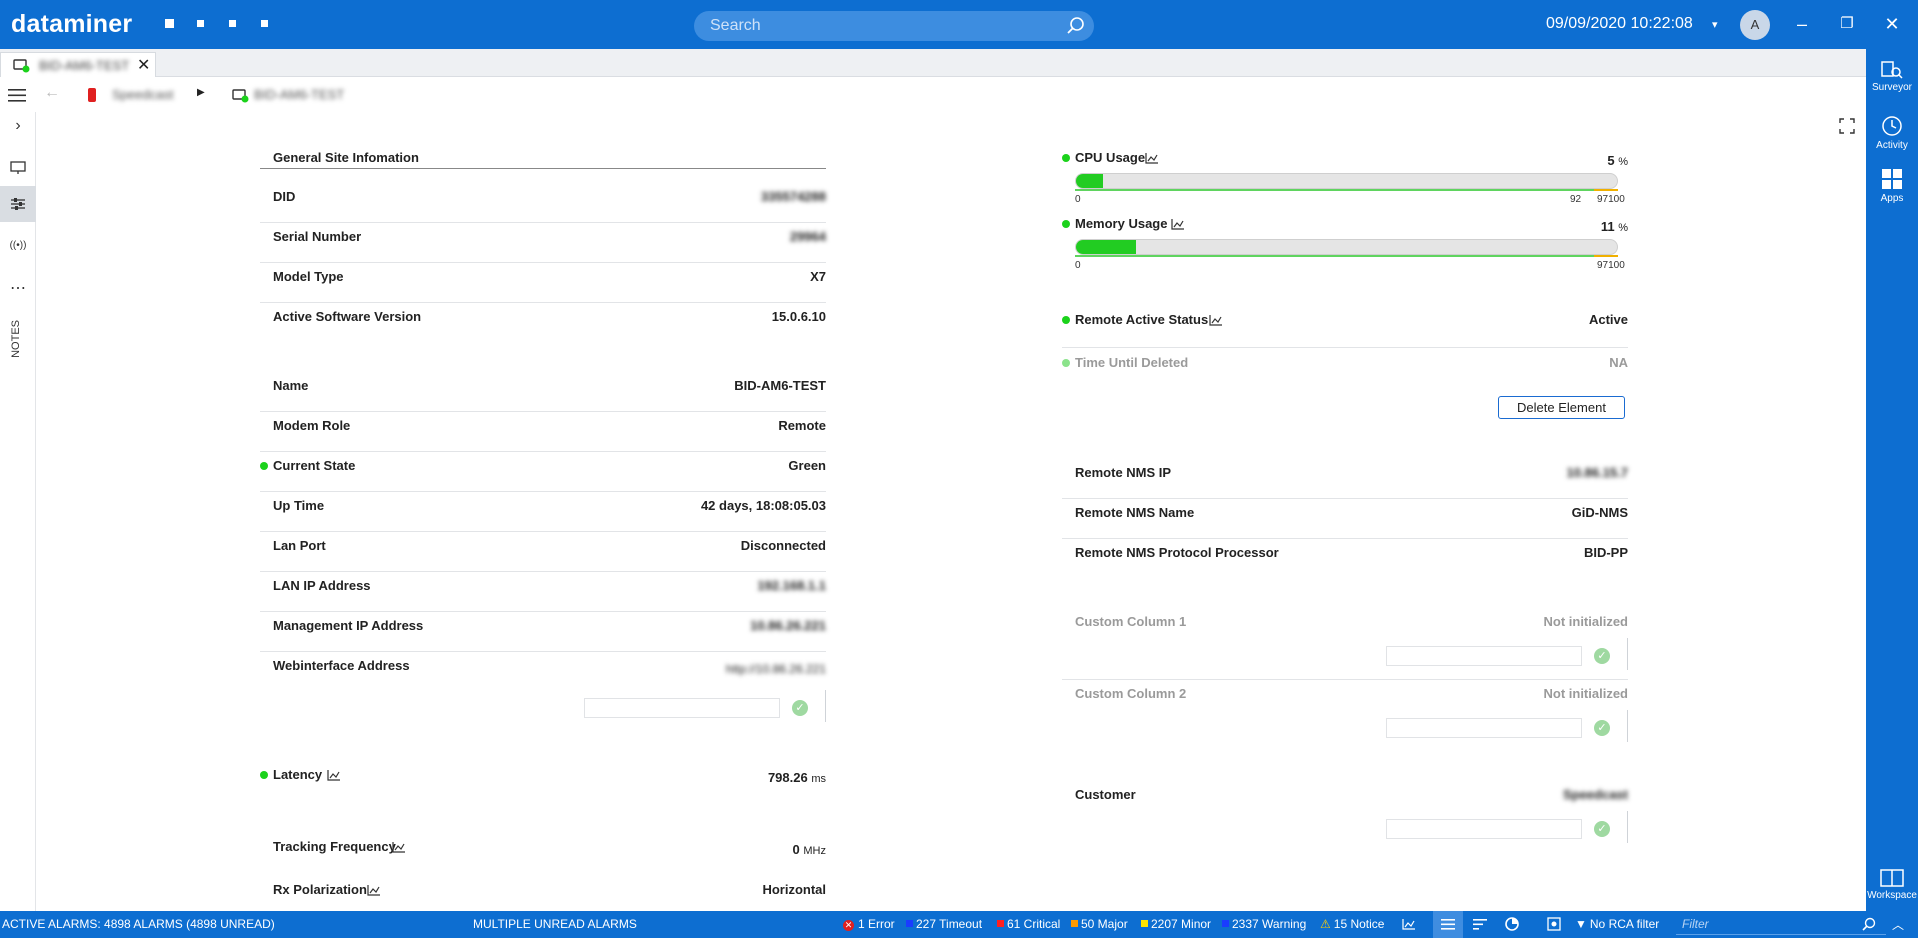 This screenshot has height=938, width=1918. Describe the element at coordinates (1802, 24) in the screenshot. I see `minimize-icon: –` at that location.